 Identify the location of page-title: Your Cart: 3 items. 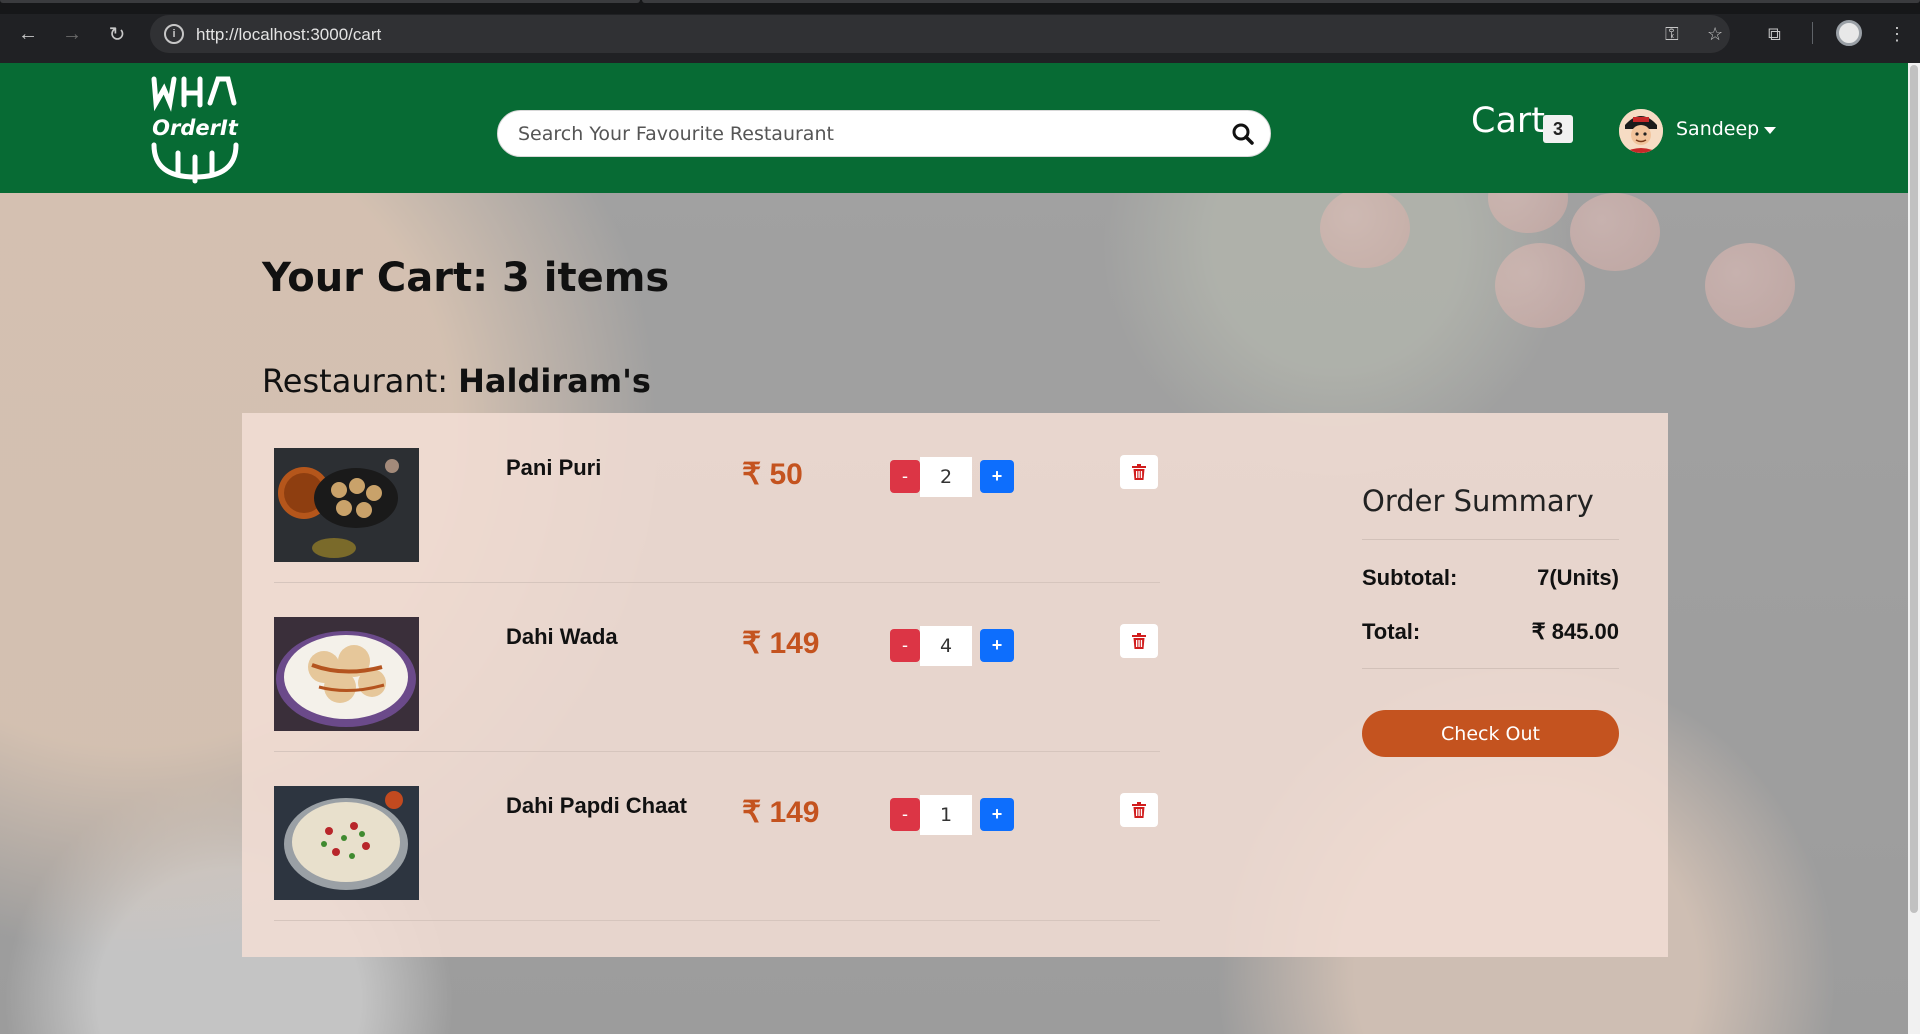
(466, 278).